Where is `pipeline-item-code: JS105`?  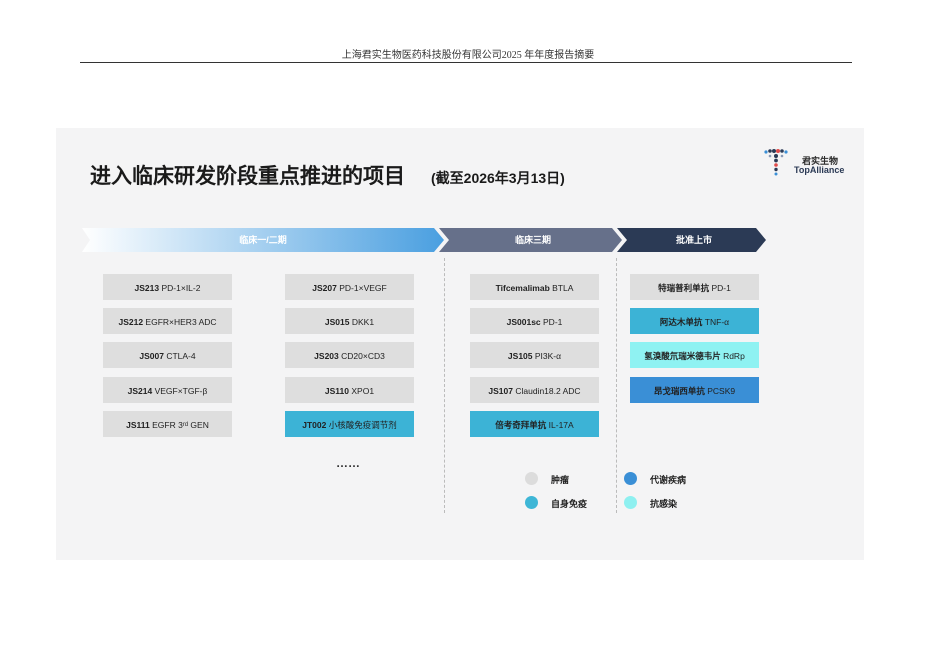 pipeline-item-code: JS105 is located at coordinates (520, 356).